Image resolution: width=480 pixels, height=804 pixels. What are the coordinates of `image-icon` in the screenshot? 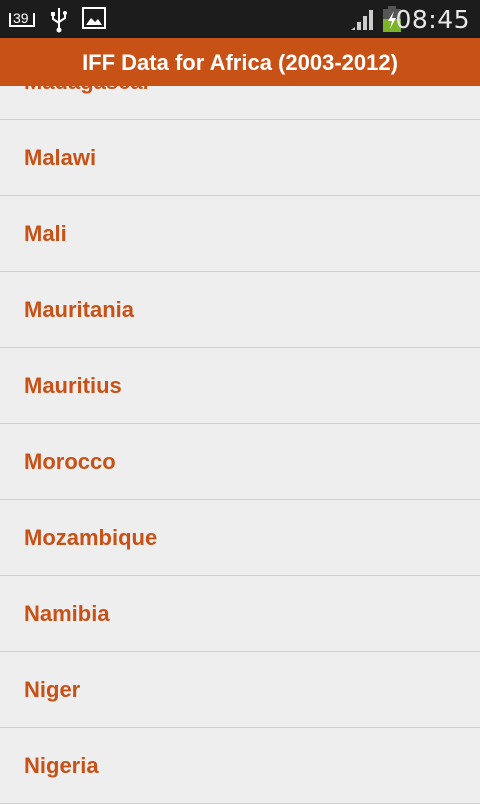 It's located at (94, 20).